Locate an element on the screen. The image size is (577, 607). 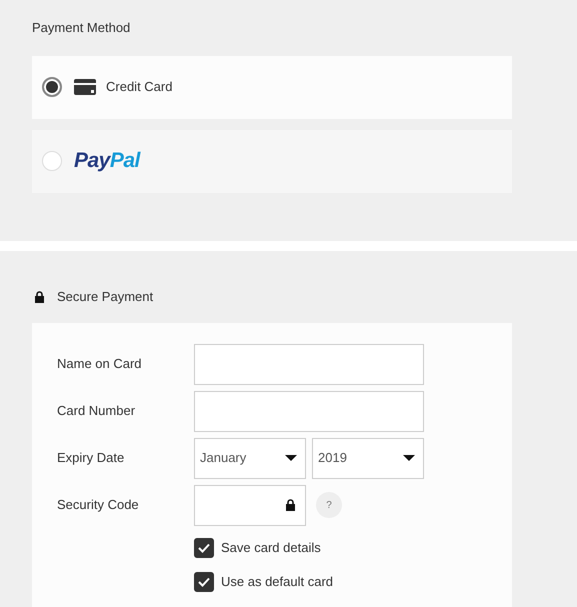
help-button: ? is located at coordinates (329, 505).